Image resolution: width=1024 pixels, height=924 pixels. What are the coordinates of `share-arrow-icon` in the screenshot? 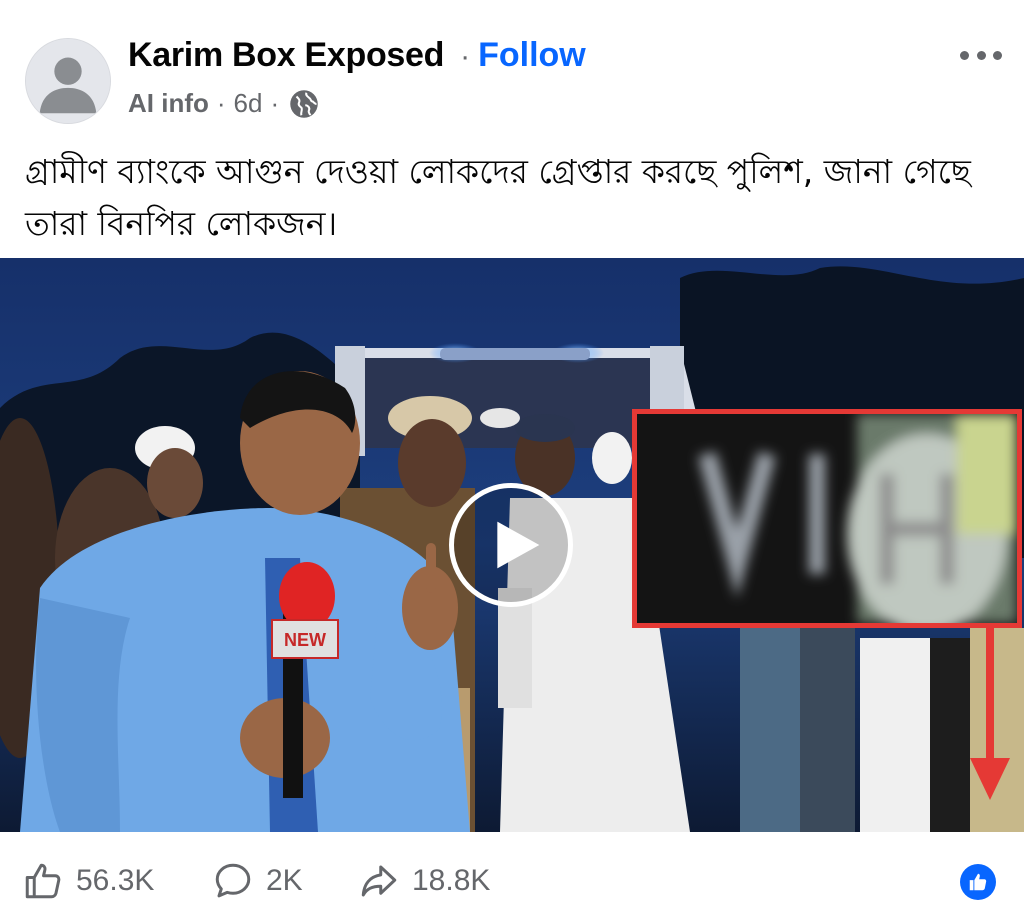 It's located at (379, 881).